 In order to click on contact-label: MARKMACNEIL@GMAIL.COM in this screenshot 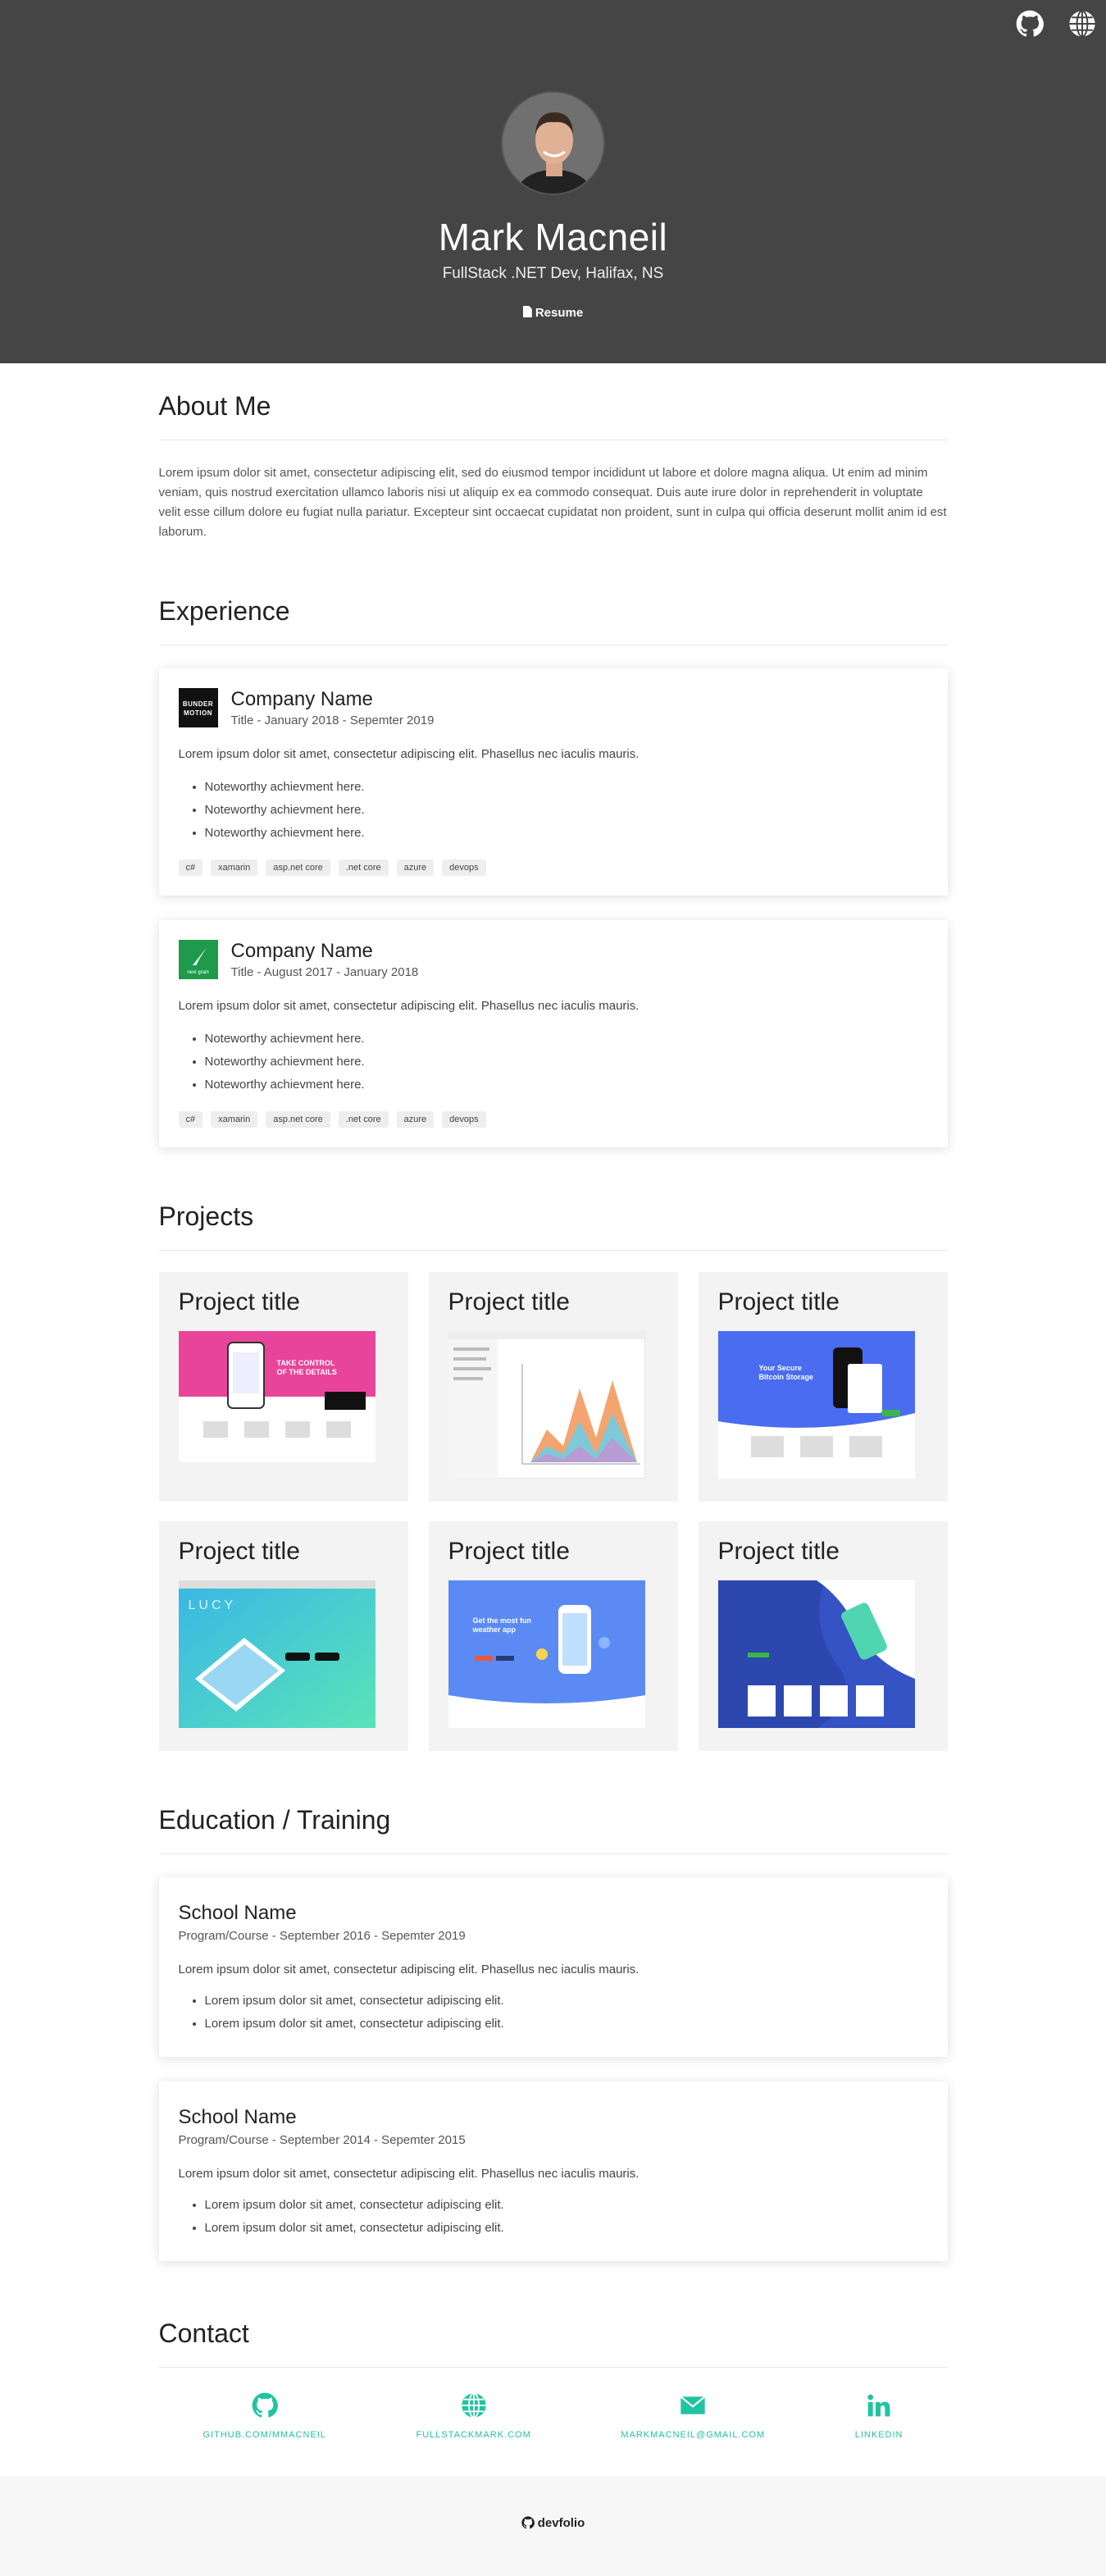, I will do `click(693, 2435)`.